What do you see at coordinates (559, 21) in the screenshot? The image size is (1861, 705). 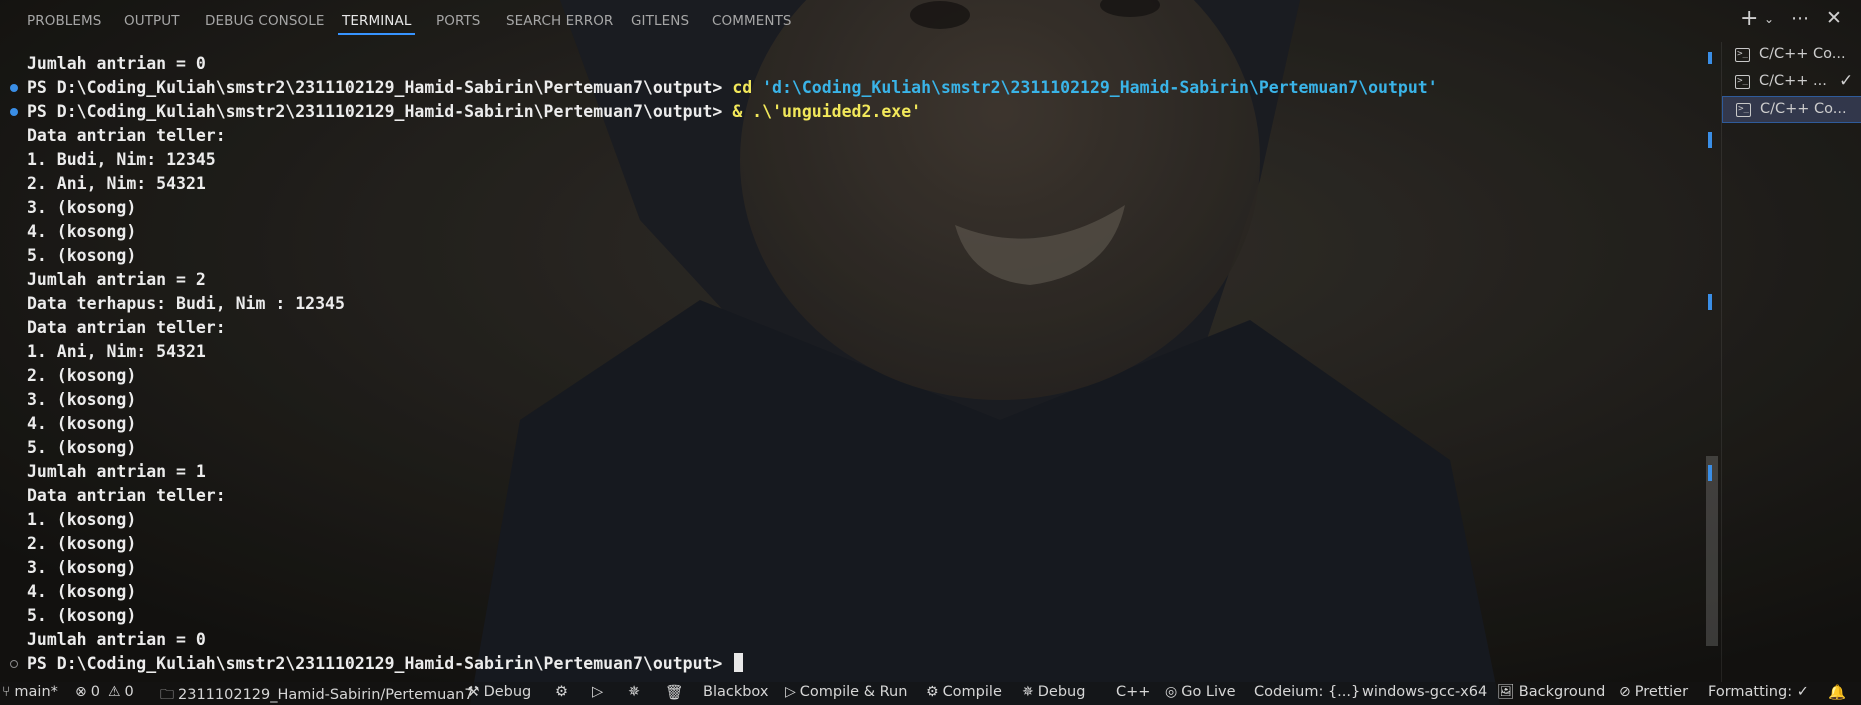 I see `tab-search-error: SEARCH ERROR` at bounding box center [559, 21].